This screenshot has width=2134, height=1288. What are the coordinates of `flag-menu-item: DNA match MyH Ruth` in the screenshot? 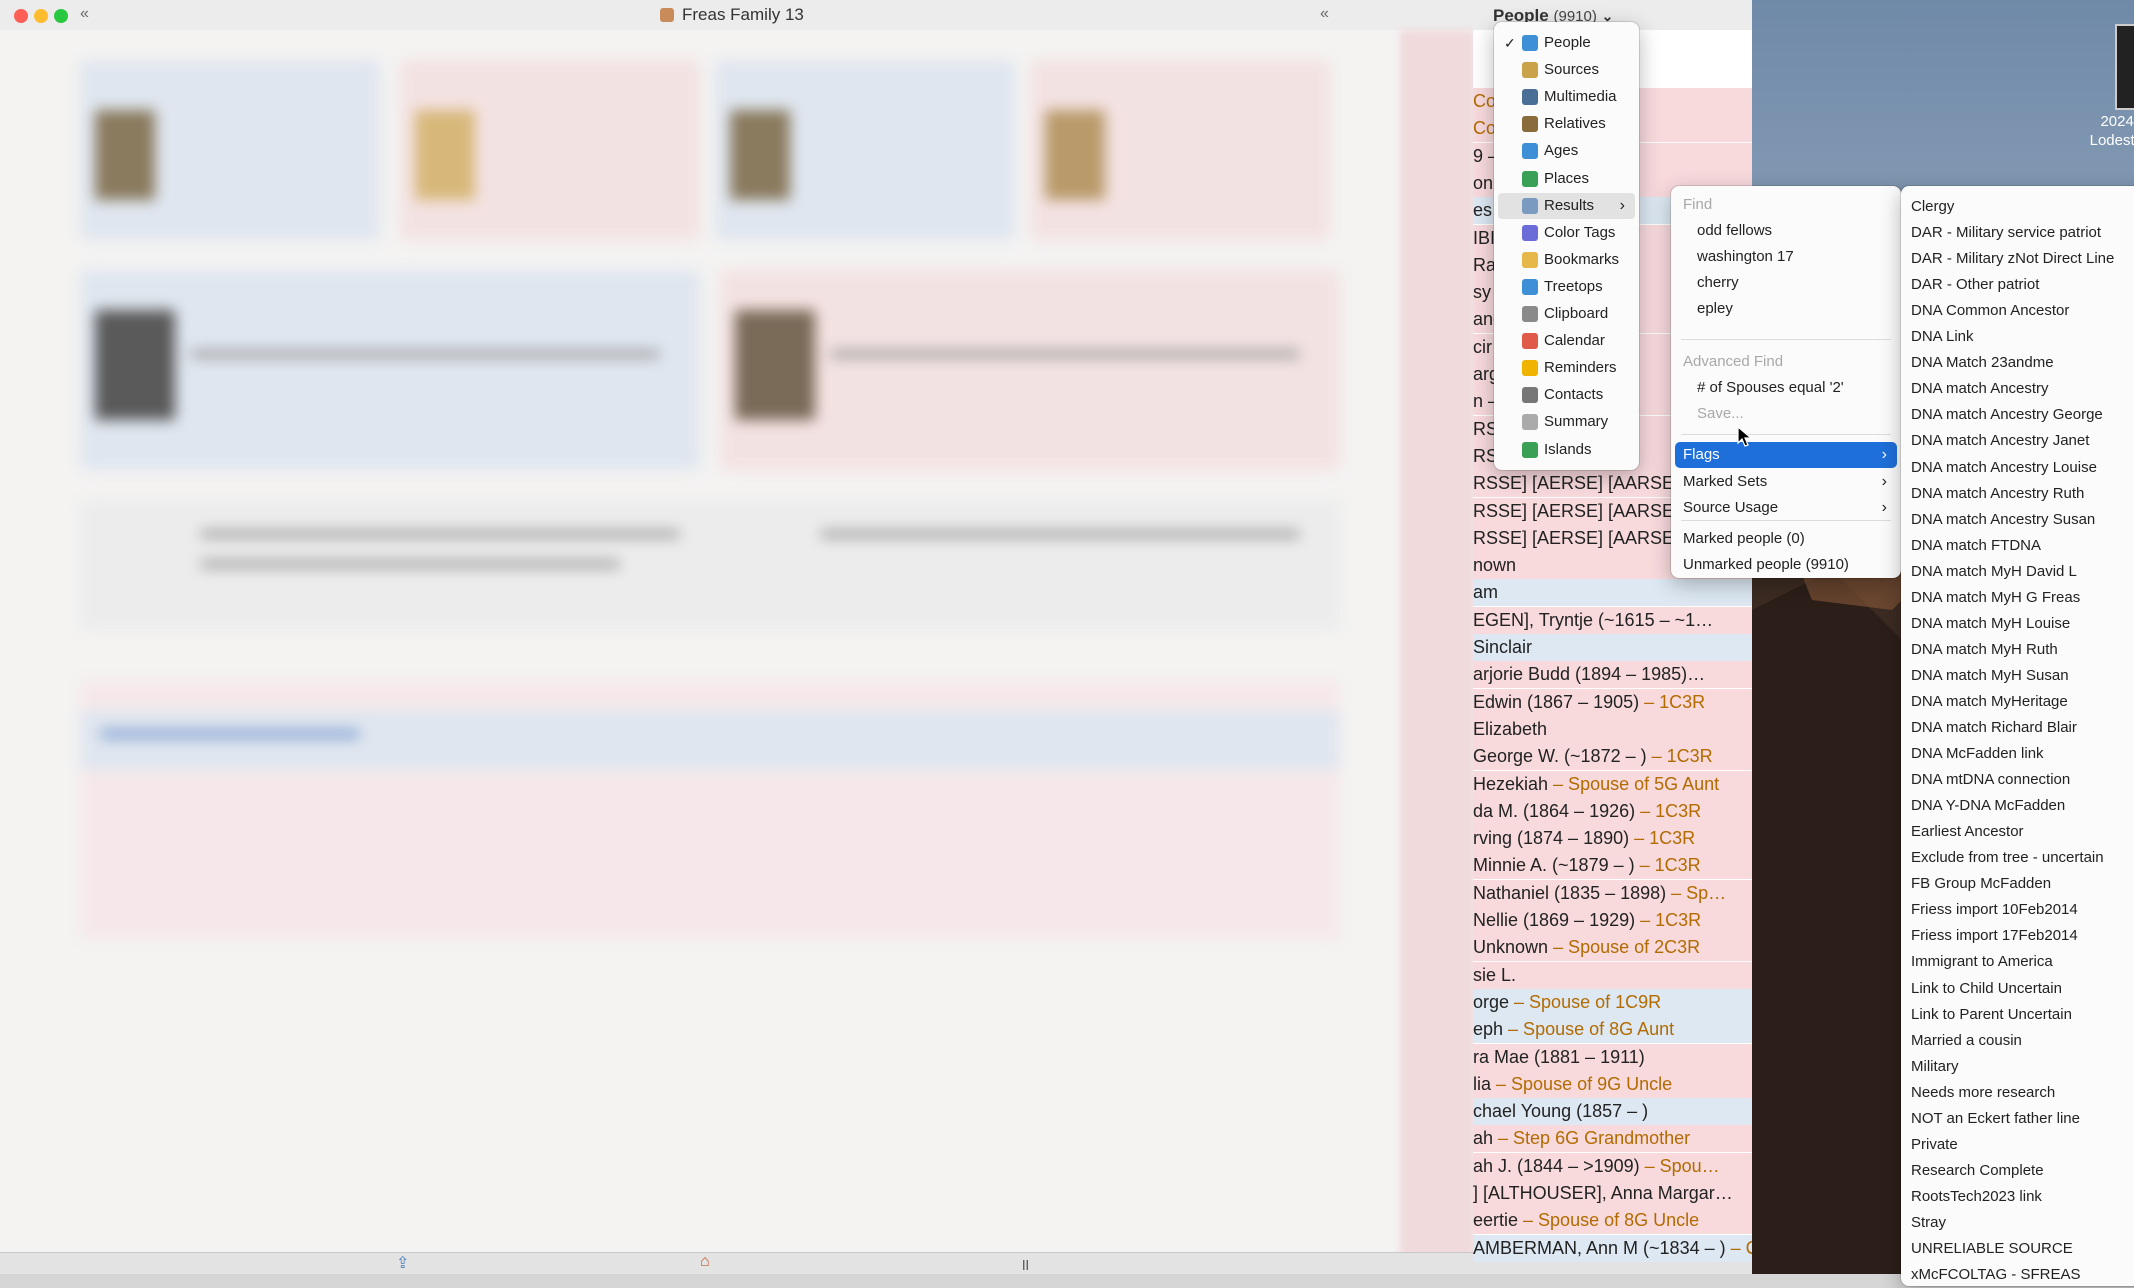 It's located at (1984, 650).